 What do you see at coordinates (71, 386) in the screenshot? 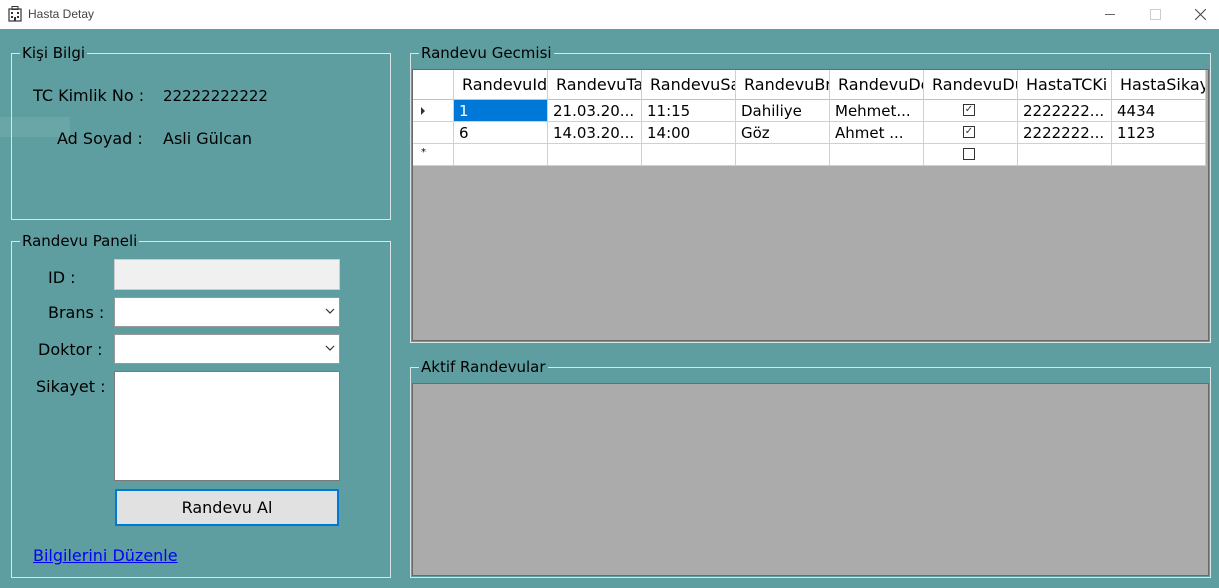
I see `sikayet-label: Sikayet :` at bounding box center [71, 386].